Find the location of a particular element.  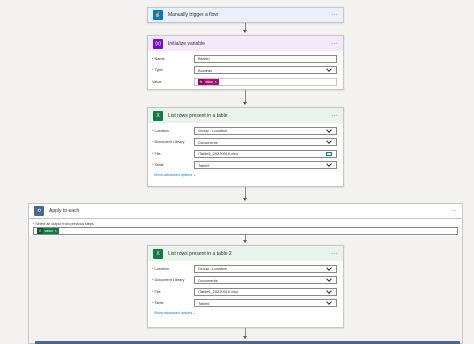

type-row: *Type Boolean is located at coordinates (245, 71).